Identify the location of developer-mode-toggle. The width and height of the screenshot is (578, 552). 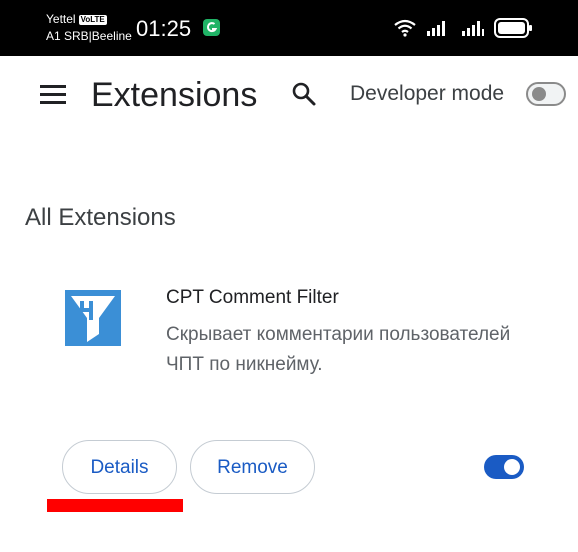
(546, 94).